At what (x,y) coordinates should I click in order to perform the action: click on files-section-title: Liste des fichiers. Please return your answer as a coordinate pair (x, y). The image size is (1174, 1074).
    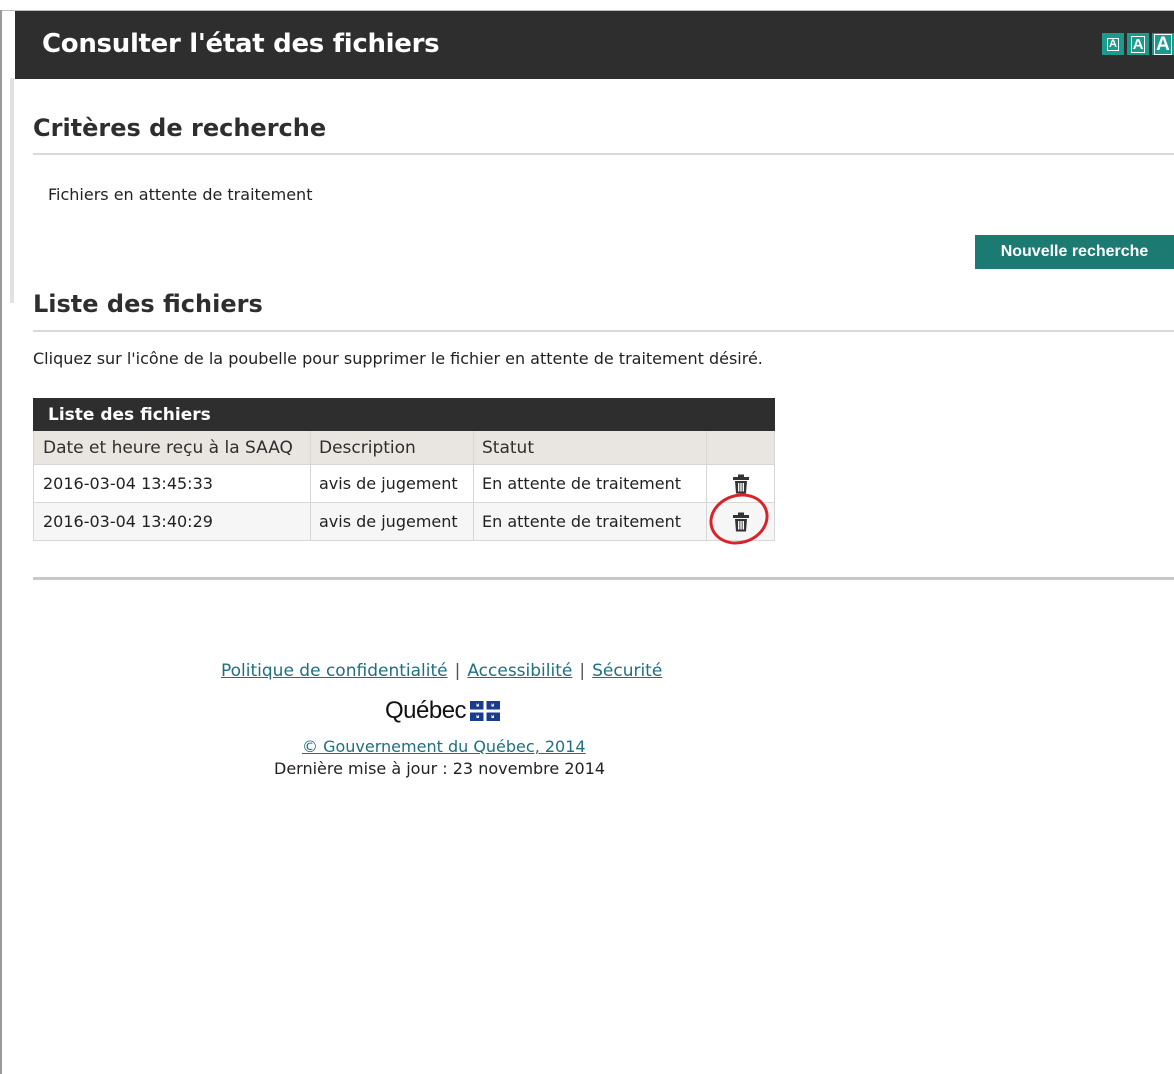
    Looking at the image, I should click on (148, 304).